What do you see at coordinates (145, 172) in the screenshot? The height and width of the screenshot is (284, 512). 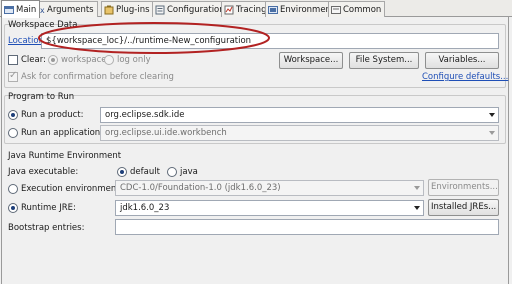 I see `java-default-label: default` at bounding box center [145, 172].